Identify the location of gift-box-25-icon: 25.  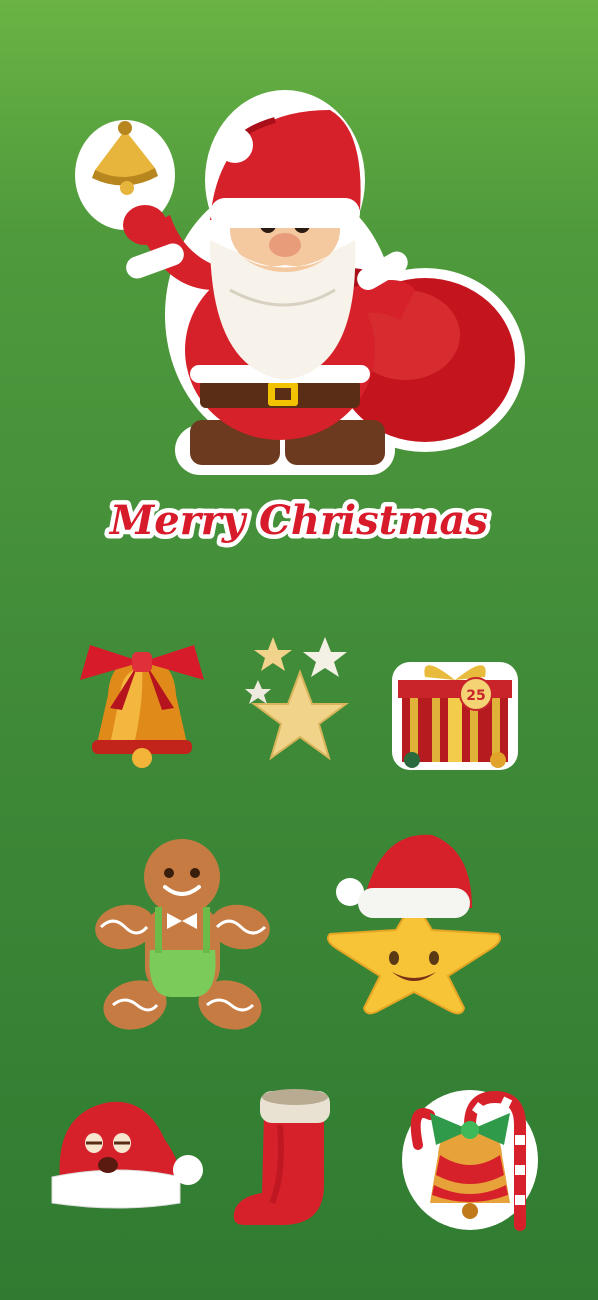
(455, 716).